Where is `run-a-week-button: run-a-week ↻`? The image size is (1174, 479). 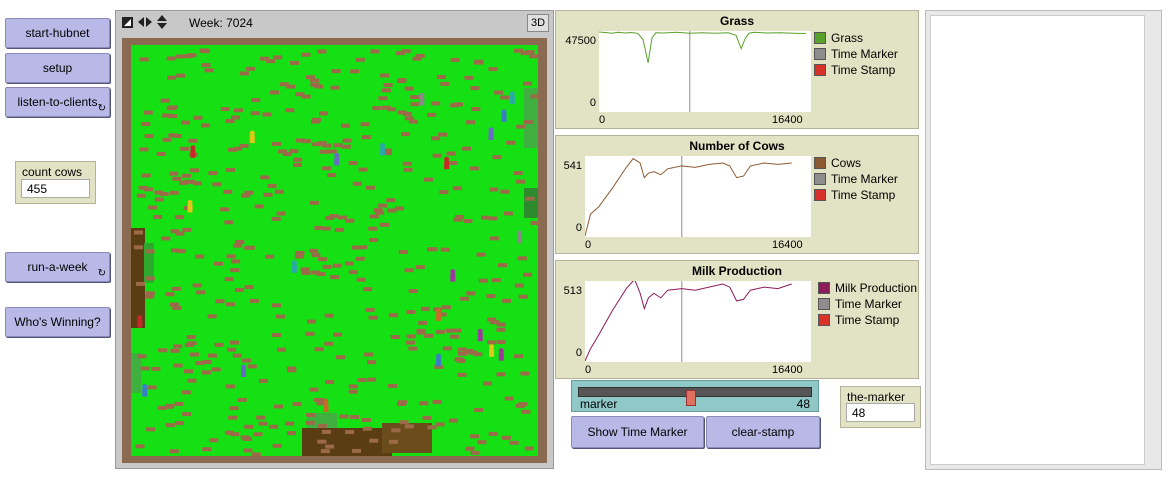 run-a-week-button: run-a-week ↻ is located at coordinates (57, 267).